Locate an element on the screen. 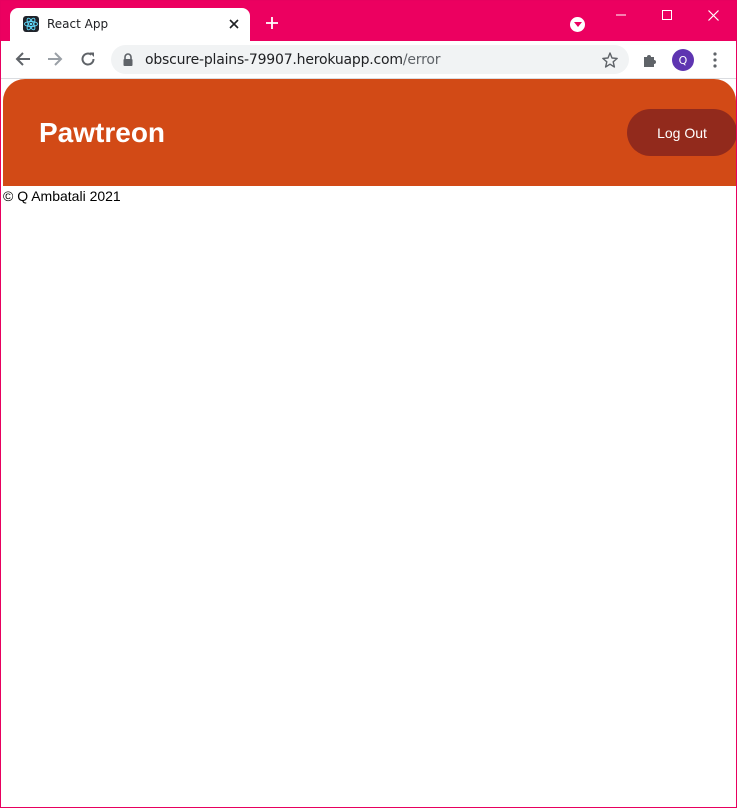 The height and width of the screenshot is (808, 737). new-tab-icon is located at coordinates (272, 23).